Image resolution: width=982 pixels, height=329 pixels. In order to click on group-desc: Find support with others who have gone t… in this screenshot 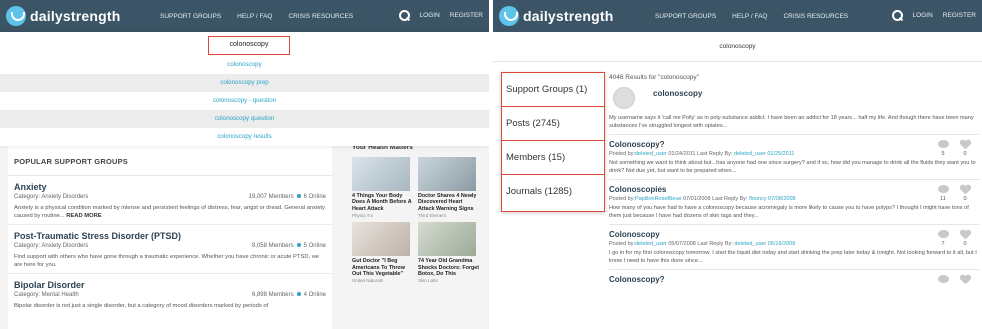, I will do `click(167, 261)`.